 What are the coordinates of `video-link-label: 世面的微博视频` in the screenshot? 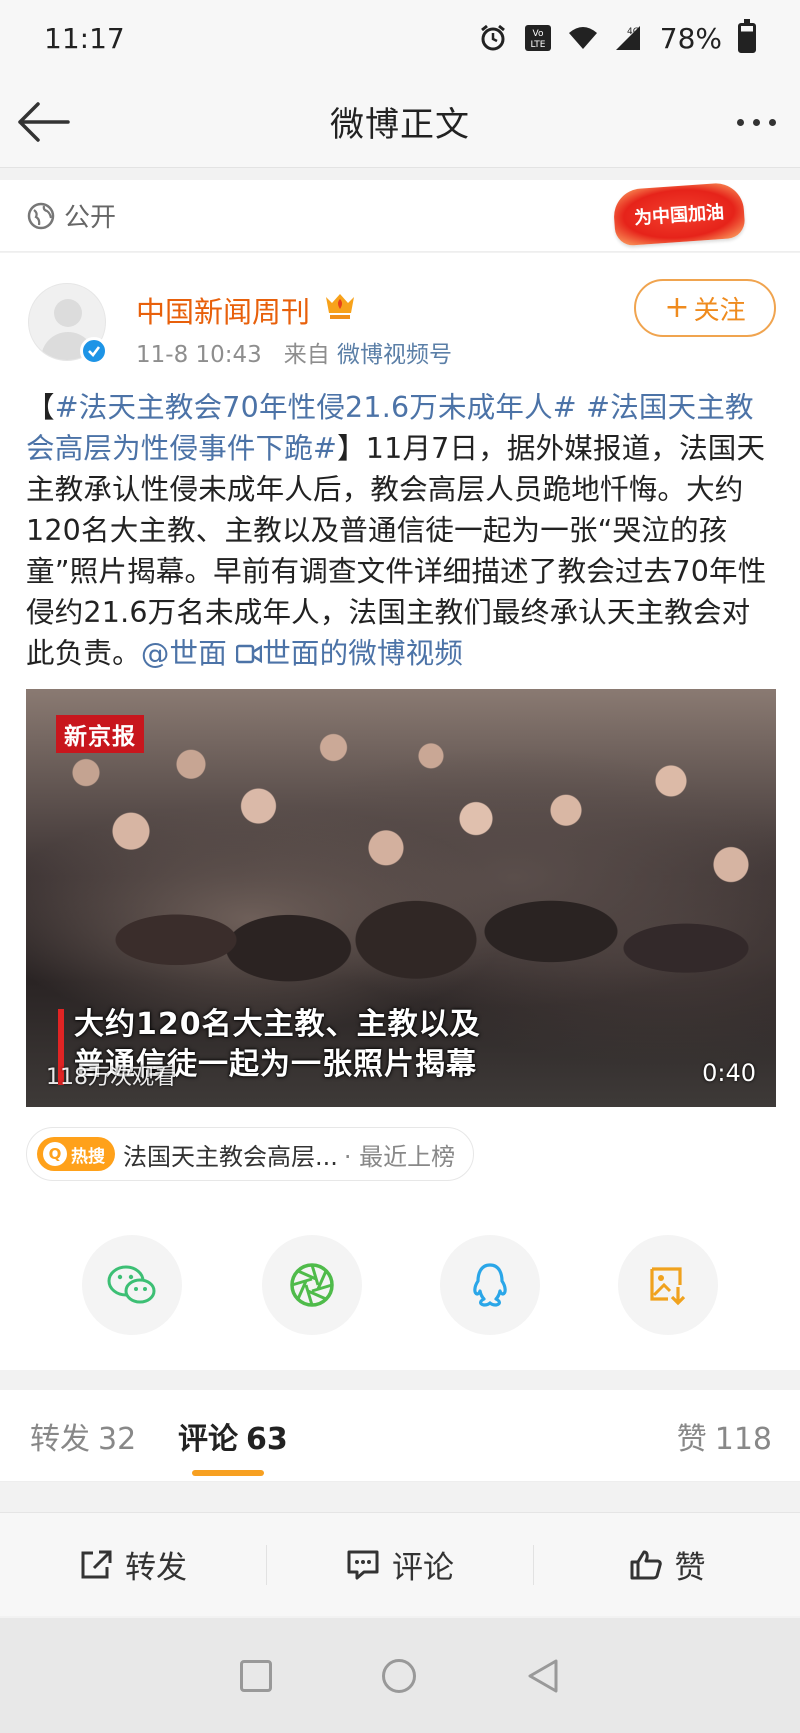 It's located at (363, 653).